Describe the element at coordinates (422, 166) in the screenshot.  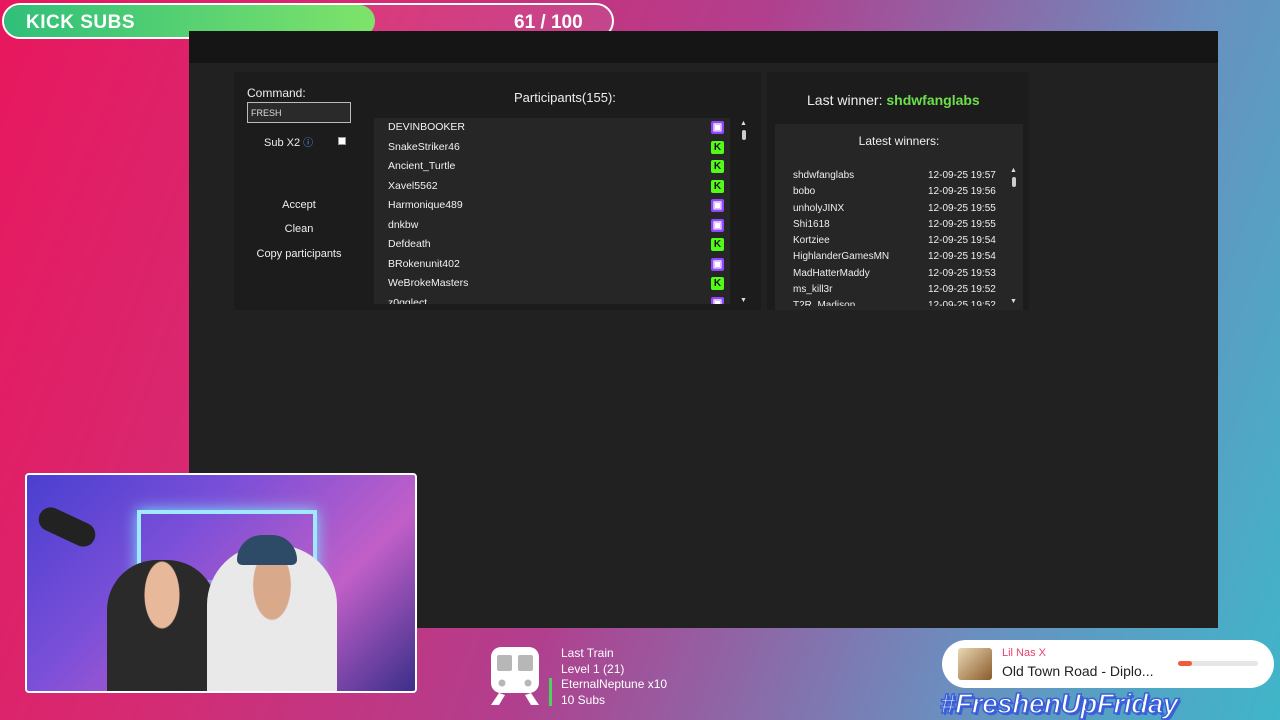
I see `participant-name: Ancient_Turtle` at that location.